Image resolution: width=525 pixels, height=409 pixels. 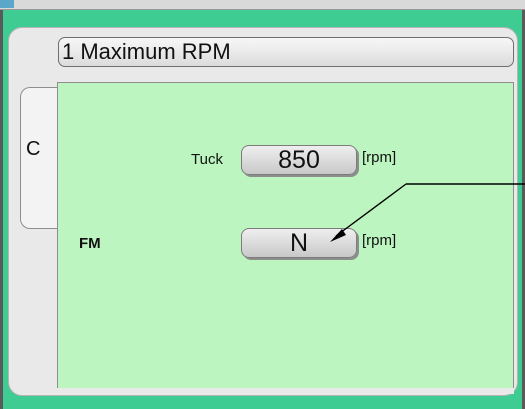 What do you see at coordinates (286, 52) in the screenshot?
I see `panel-title: 1 Maximum RPM` at bounding box center [286, 52].